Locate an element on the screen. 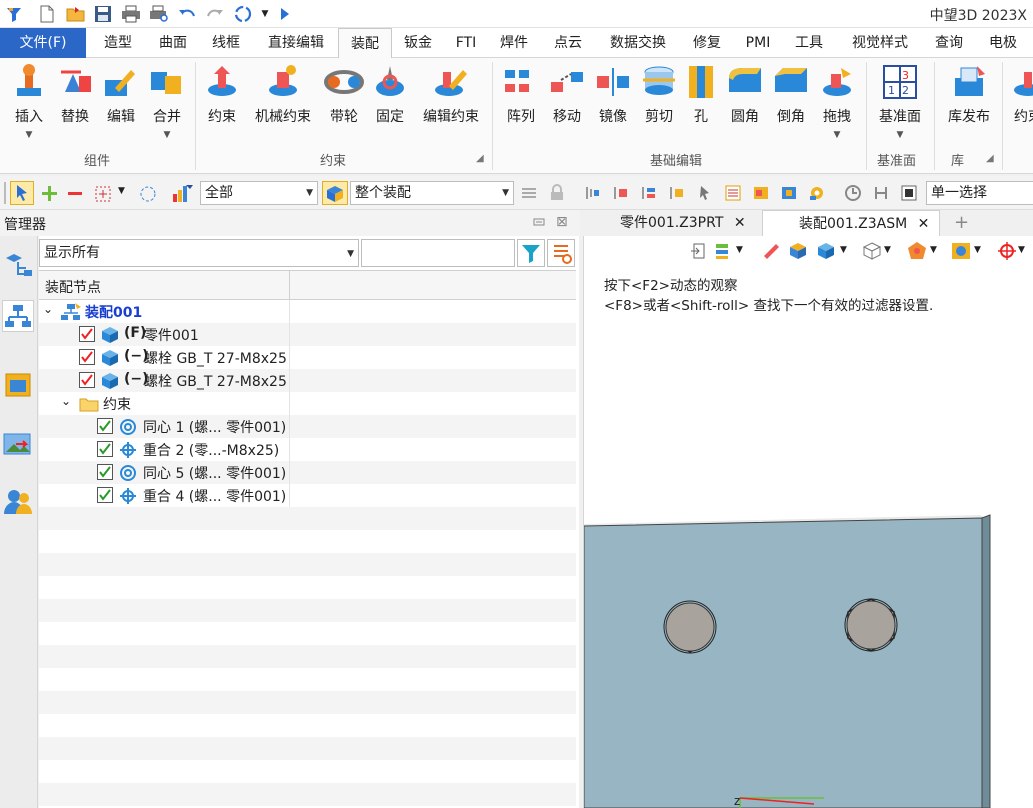 The image size is (1033, 808). chamfer-button: 倒角 is located at coordinates (791, 110).